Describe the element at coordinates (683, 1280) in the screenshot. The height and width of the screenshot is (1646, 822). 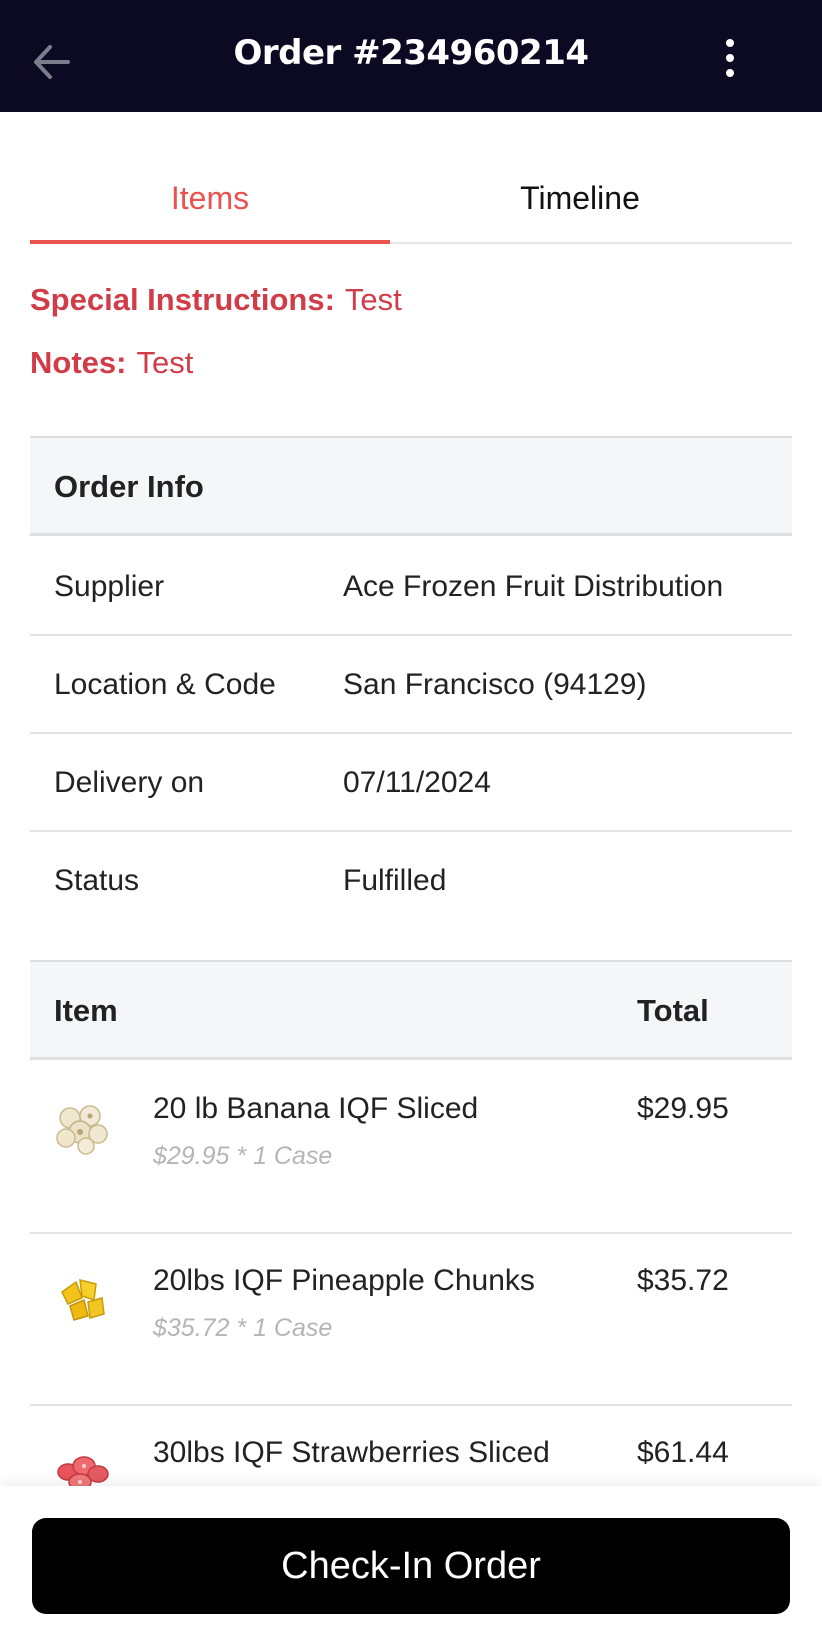
I see `item-total: $35.72` at that location.